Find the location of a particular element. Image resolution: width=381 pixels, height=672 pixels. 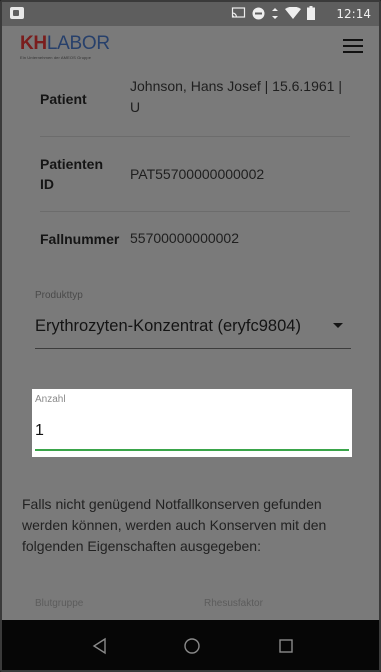

back-icon is located at coordinates (100, 646).